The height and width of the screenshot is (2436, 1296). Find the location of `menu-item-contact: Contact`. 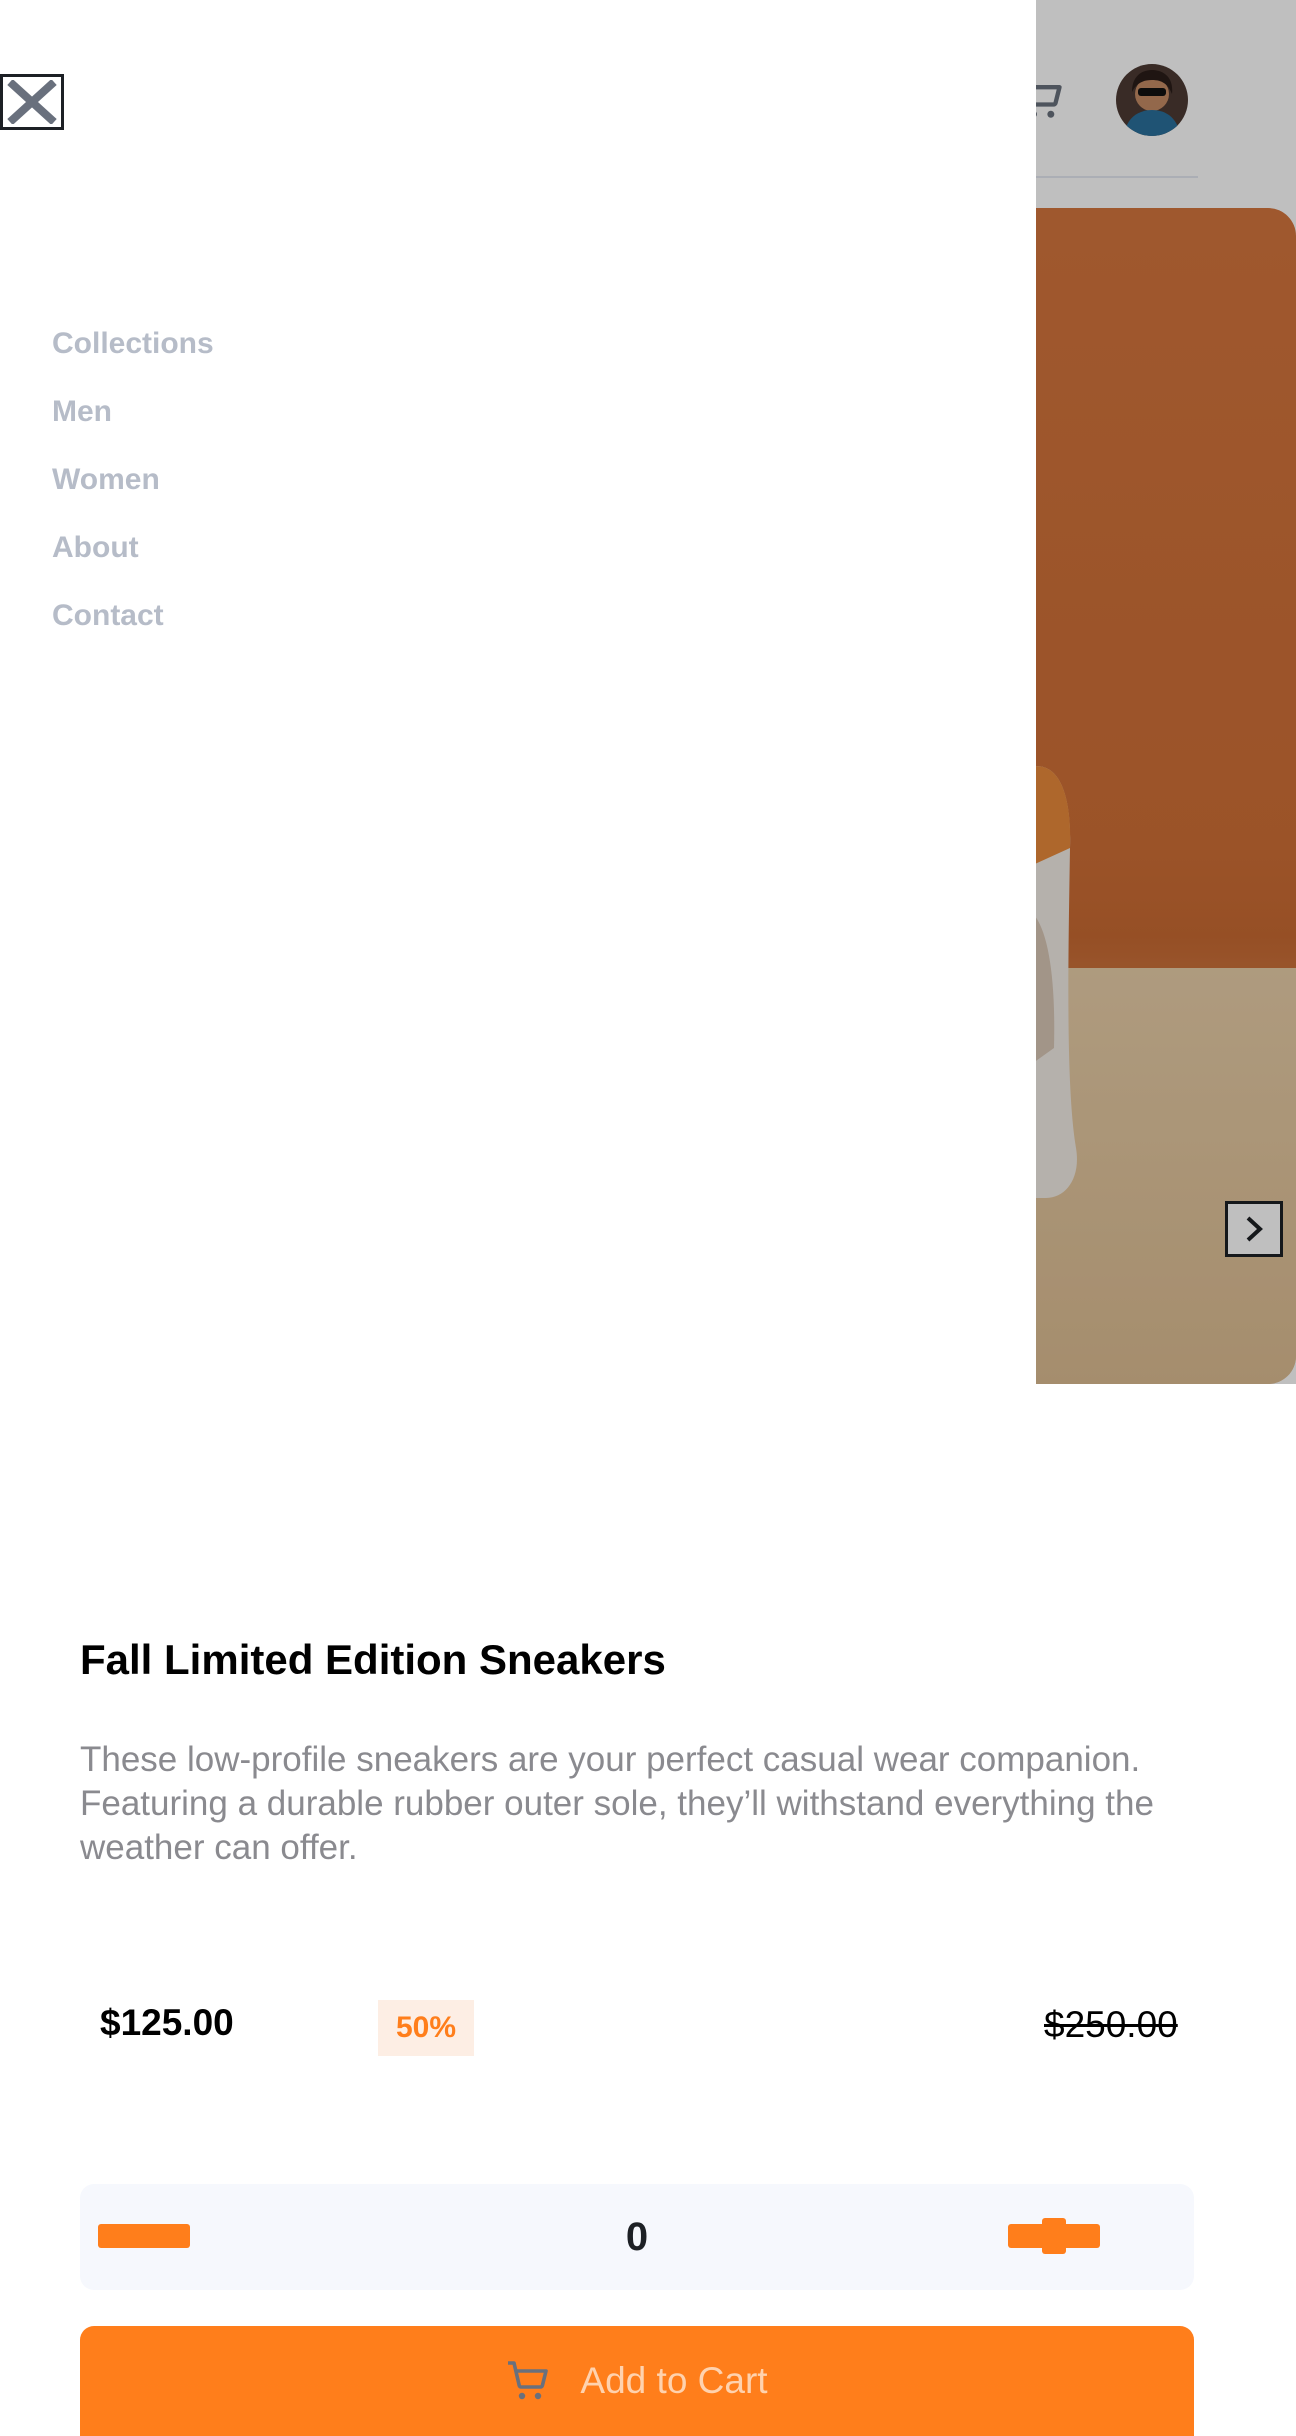

menu-item-contact: Contact is located at coordinates (133, 630).